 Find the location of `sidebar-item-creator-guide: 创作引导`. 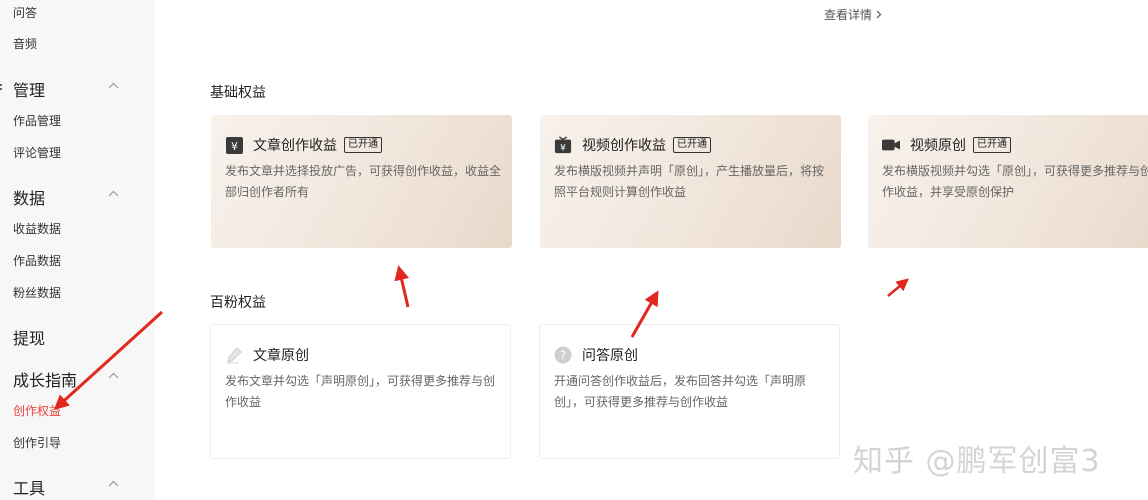

sidebar-item-creator-guide: 创作引导 is located at coordinates (37, 442).